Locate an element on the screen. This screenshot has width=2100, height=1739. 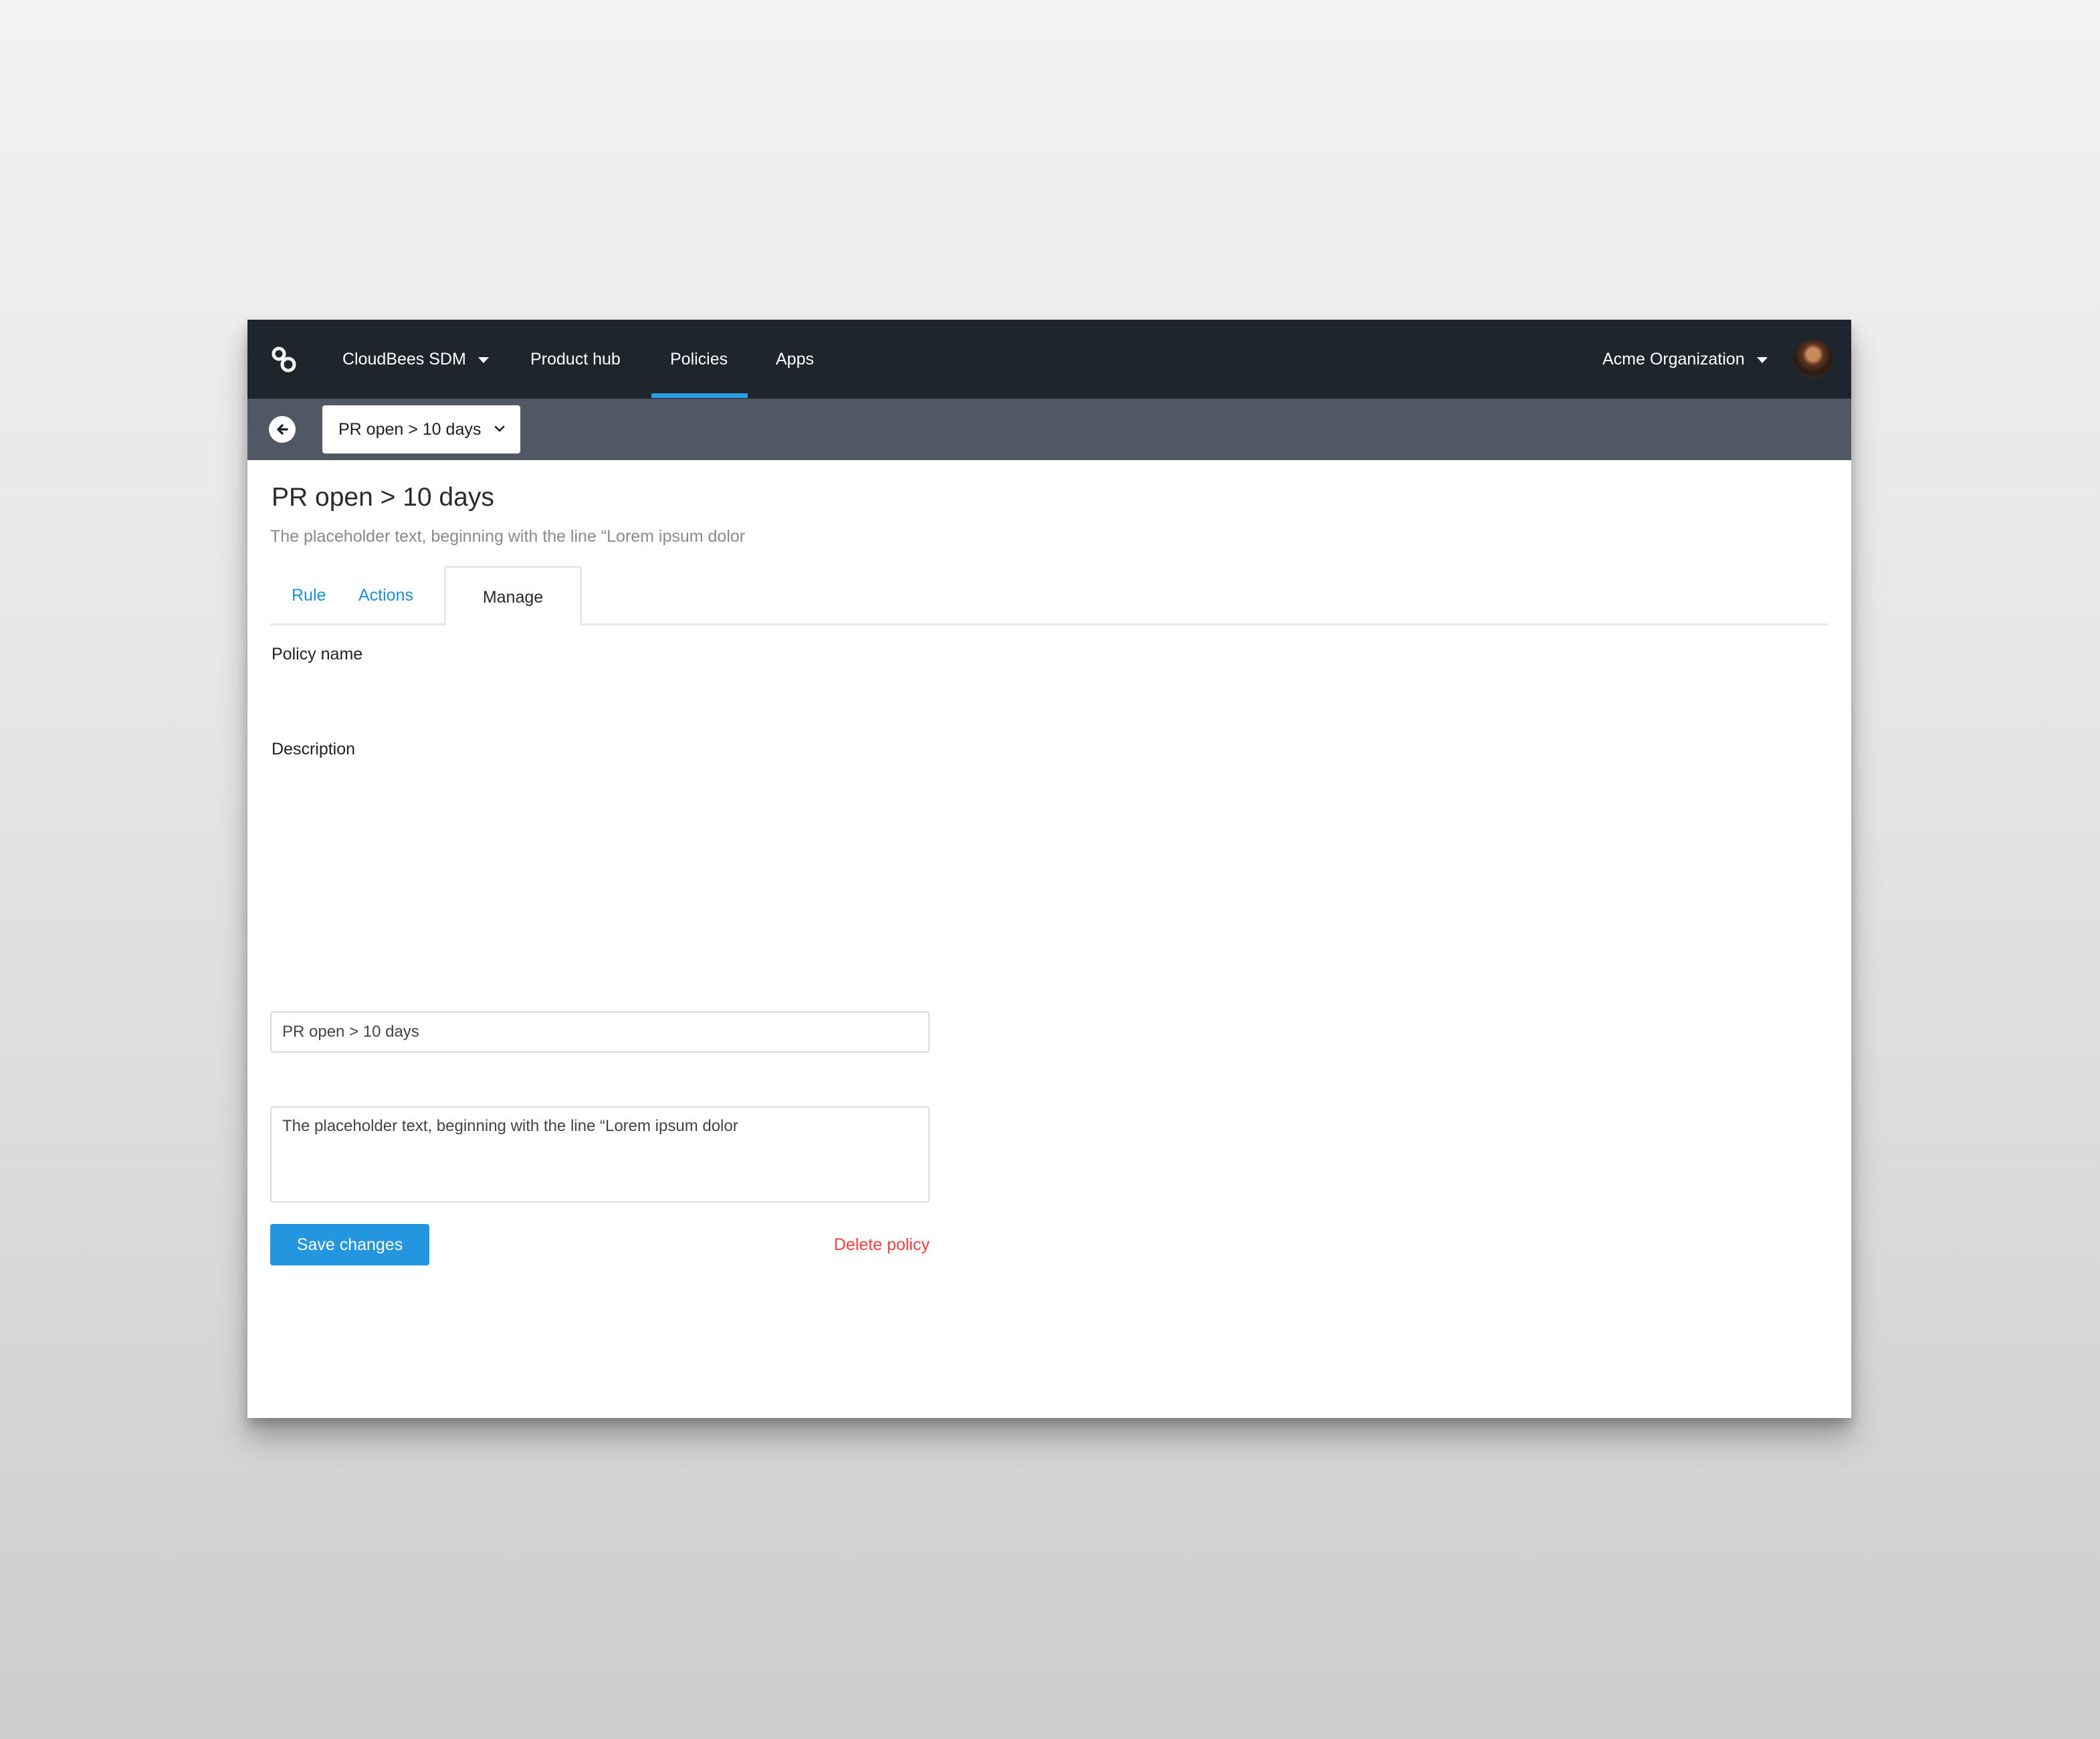
chevron-down-icon is located at coordinates (499, 428).